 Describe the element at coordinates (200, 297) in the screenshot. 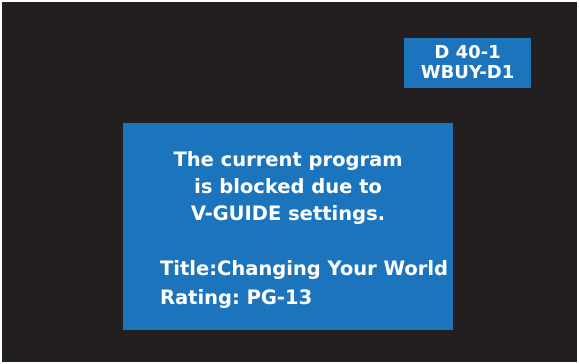

I see `program-rating-label: Rating:` at that location.